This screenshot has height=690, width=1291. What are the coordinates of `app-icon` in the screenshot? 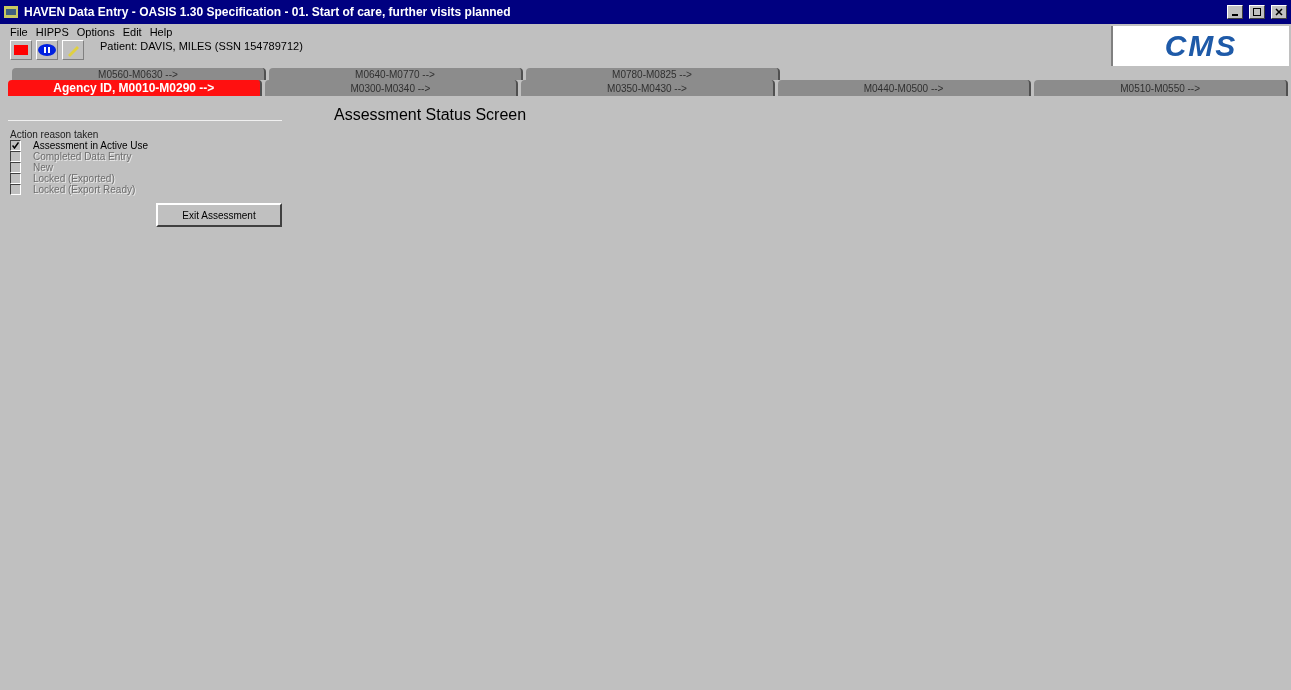 It's located at (11, 12).